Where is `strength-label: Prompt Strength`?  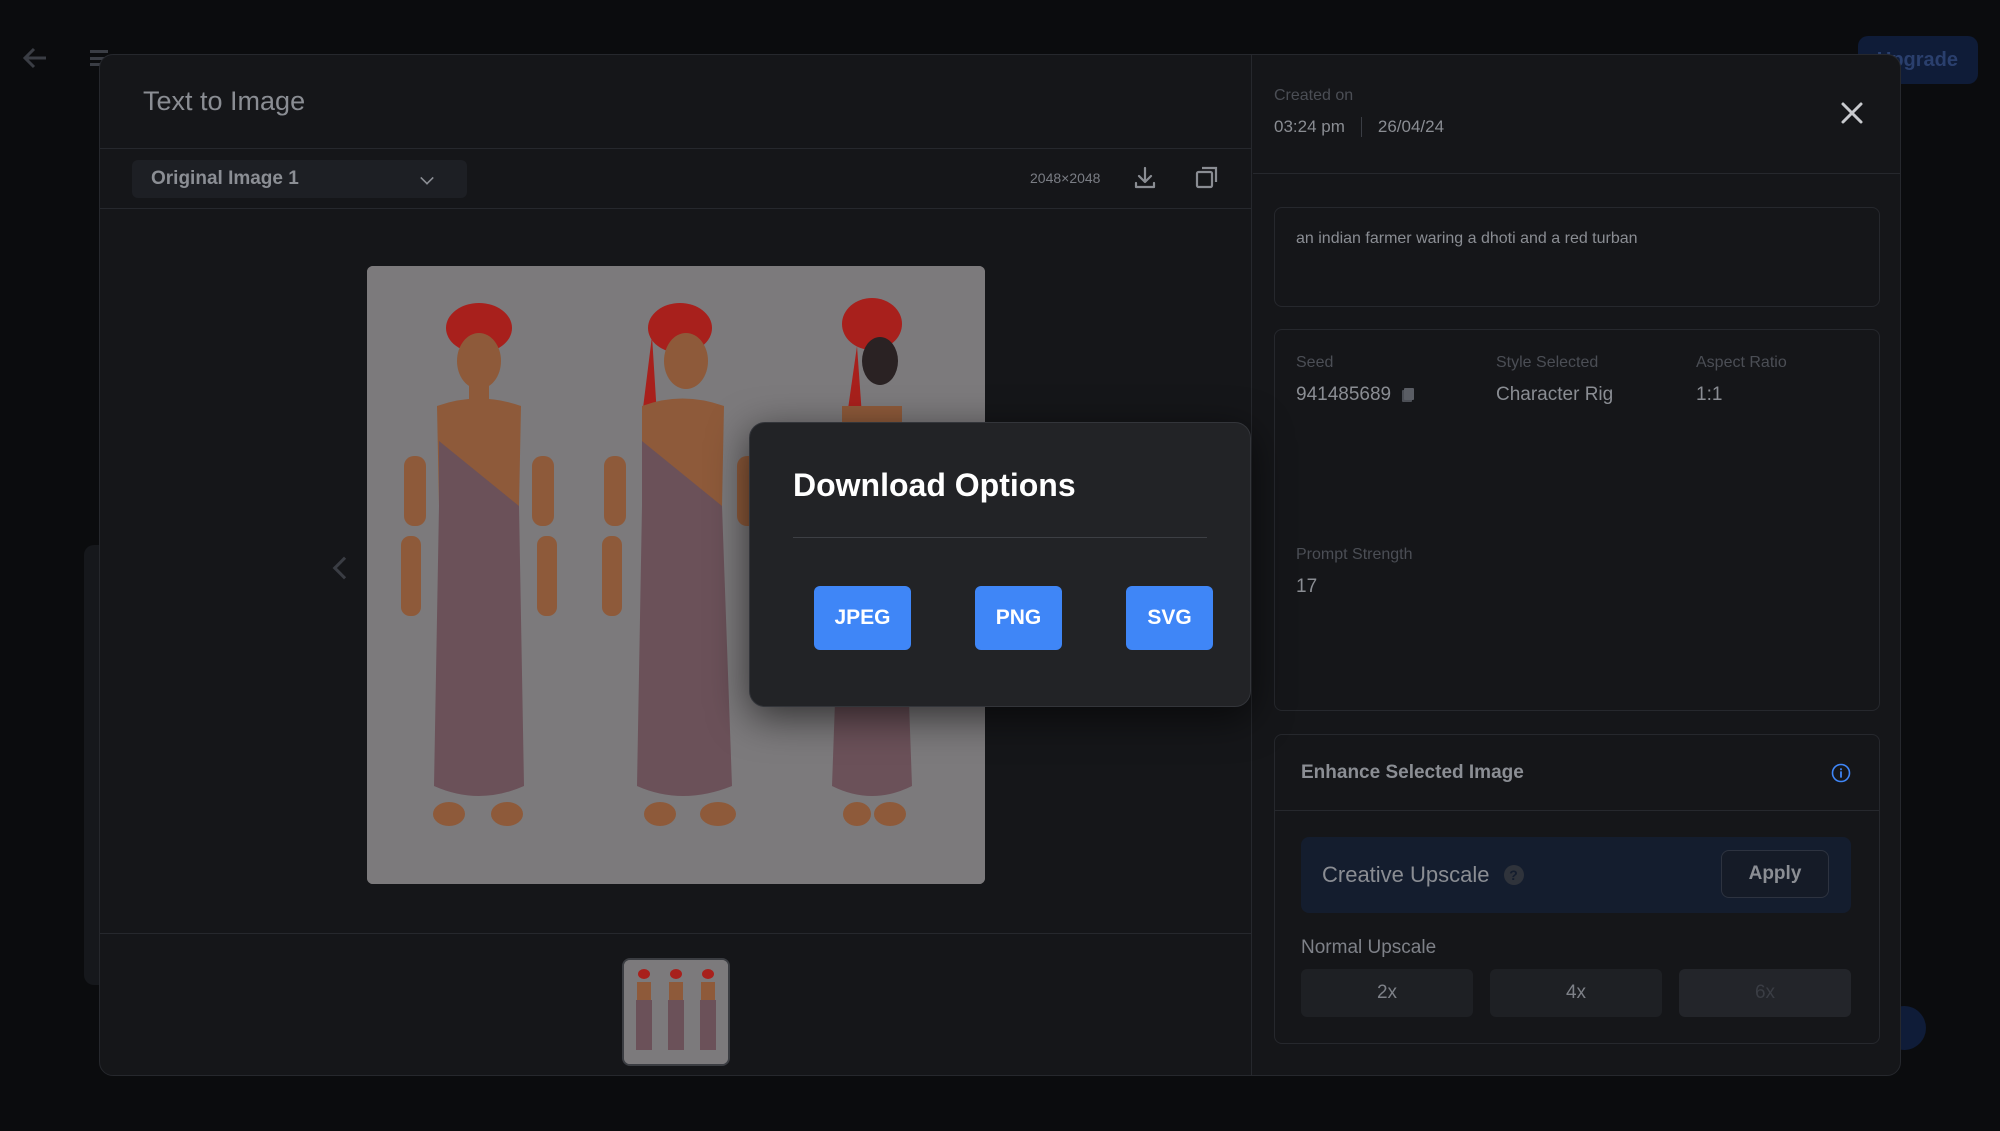
strength-label: Prompt Strength is located at coordinates (1354, 554).